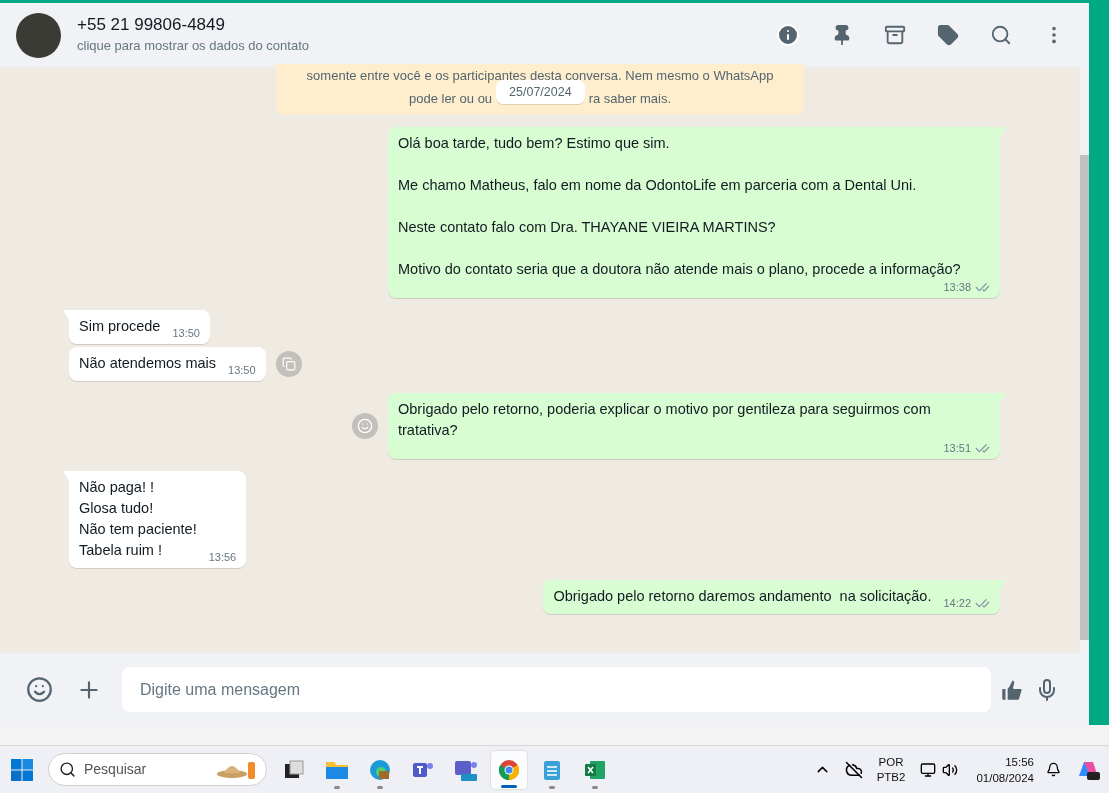  I want to click on bell-icon, so click(1053, 769).